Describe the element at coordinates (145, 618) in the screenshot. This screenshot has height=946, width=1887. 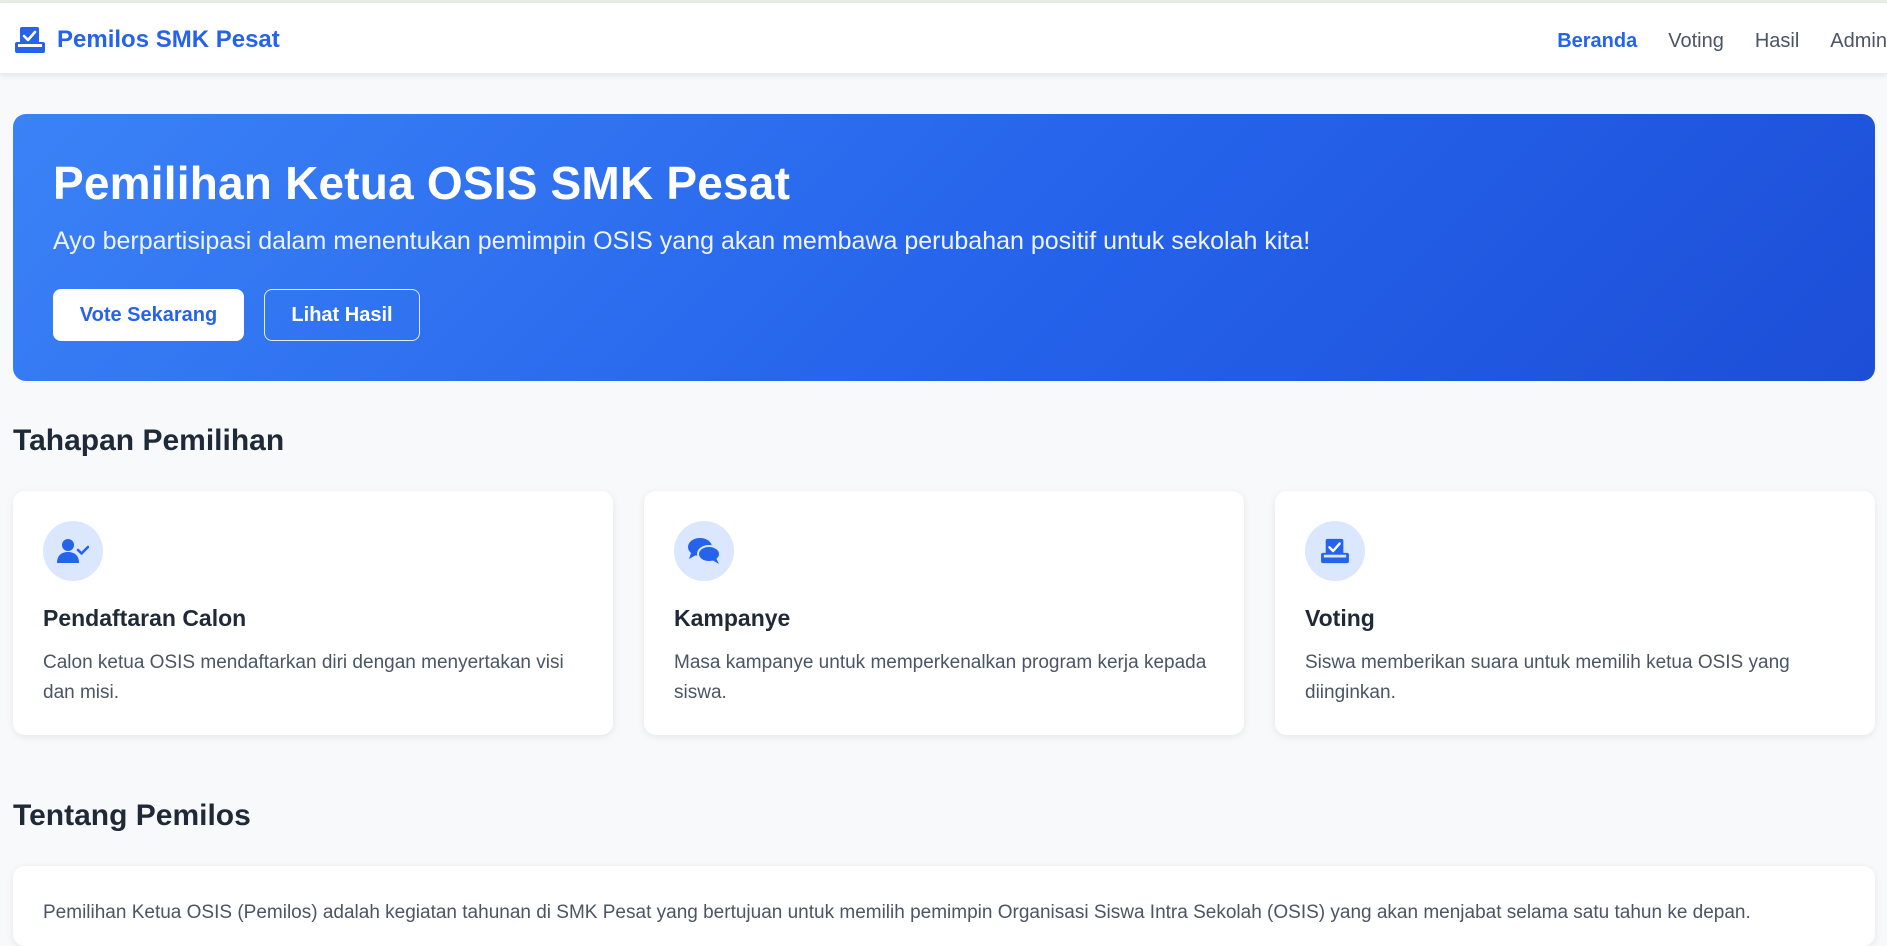
I see `stage-title: Pendaftaran Calon` at that location.